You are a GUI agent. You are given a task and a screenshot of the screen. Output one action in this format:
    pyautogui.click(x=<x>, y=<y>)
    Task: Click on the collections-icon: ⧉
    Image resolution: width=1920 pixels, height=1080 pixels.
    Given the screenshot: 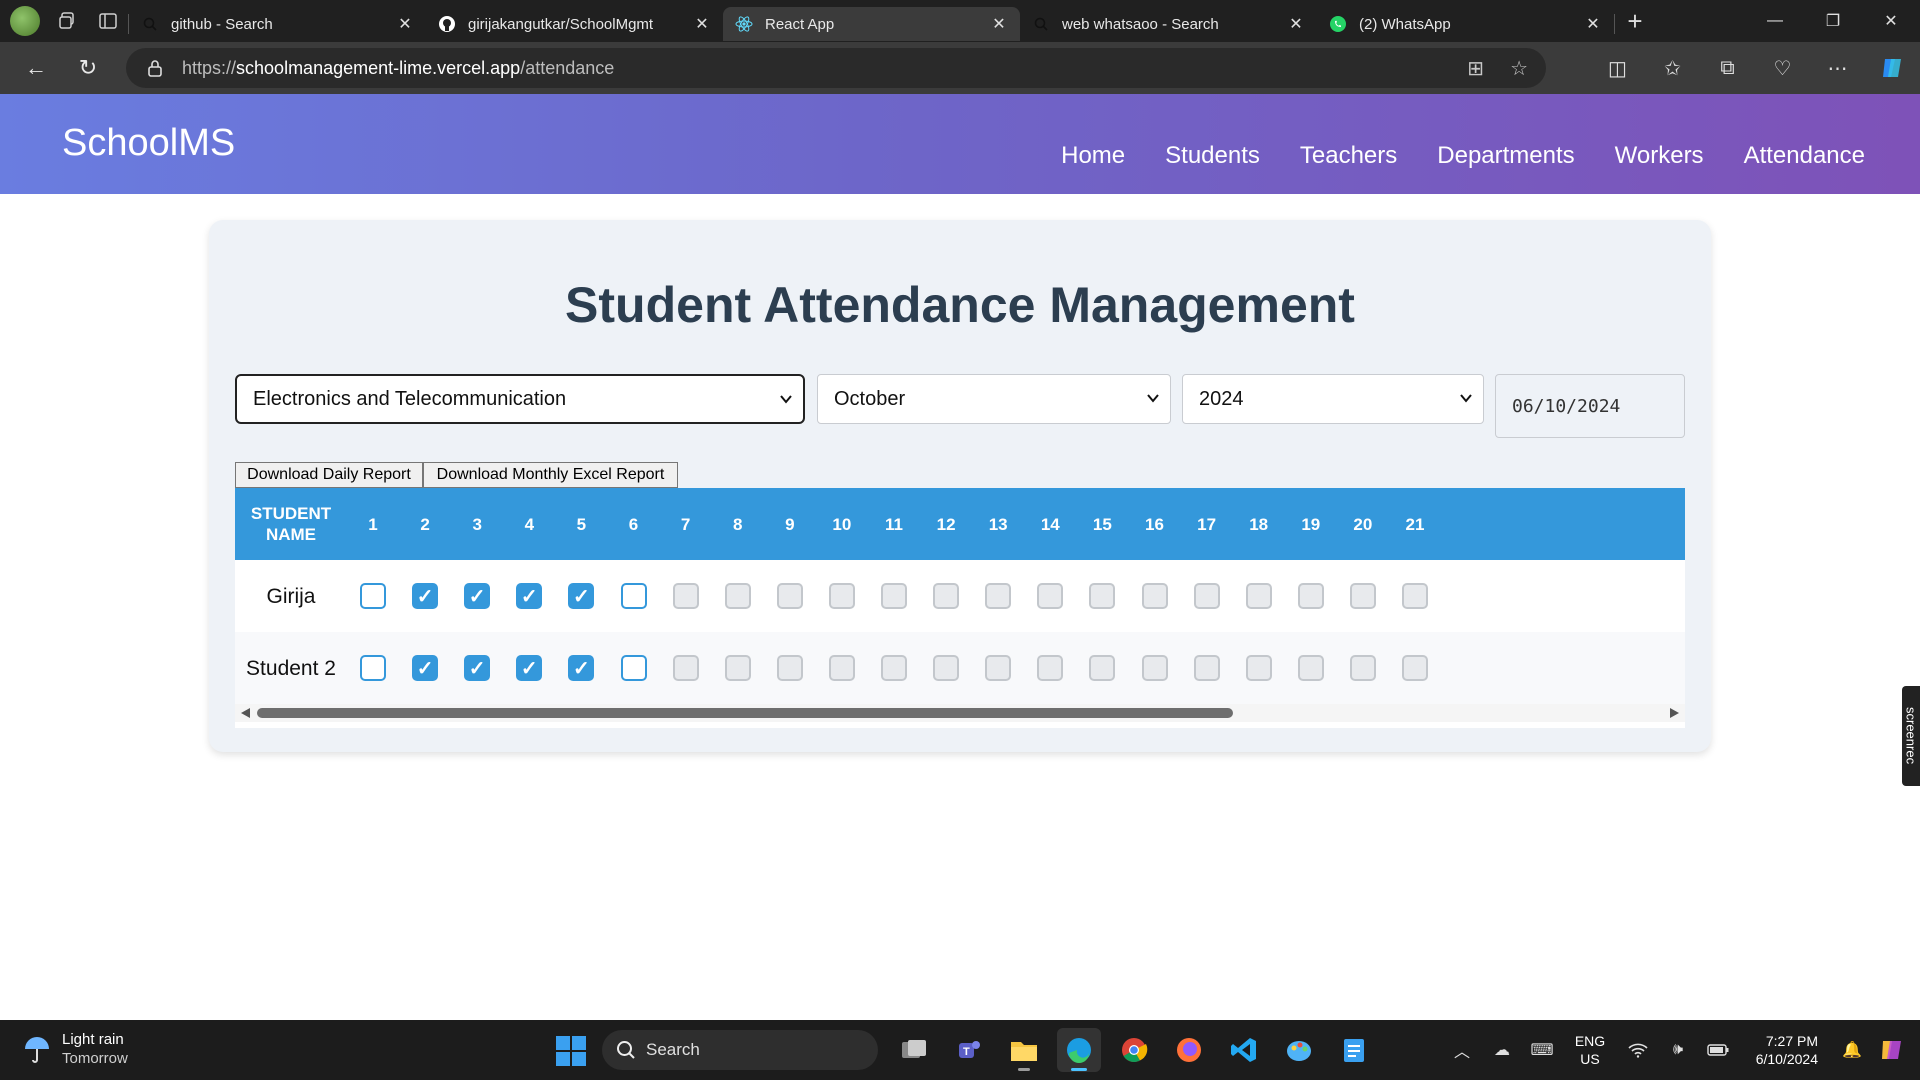 What is the action you would take?
    pyautogui.click(x=1727, y=68)
    